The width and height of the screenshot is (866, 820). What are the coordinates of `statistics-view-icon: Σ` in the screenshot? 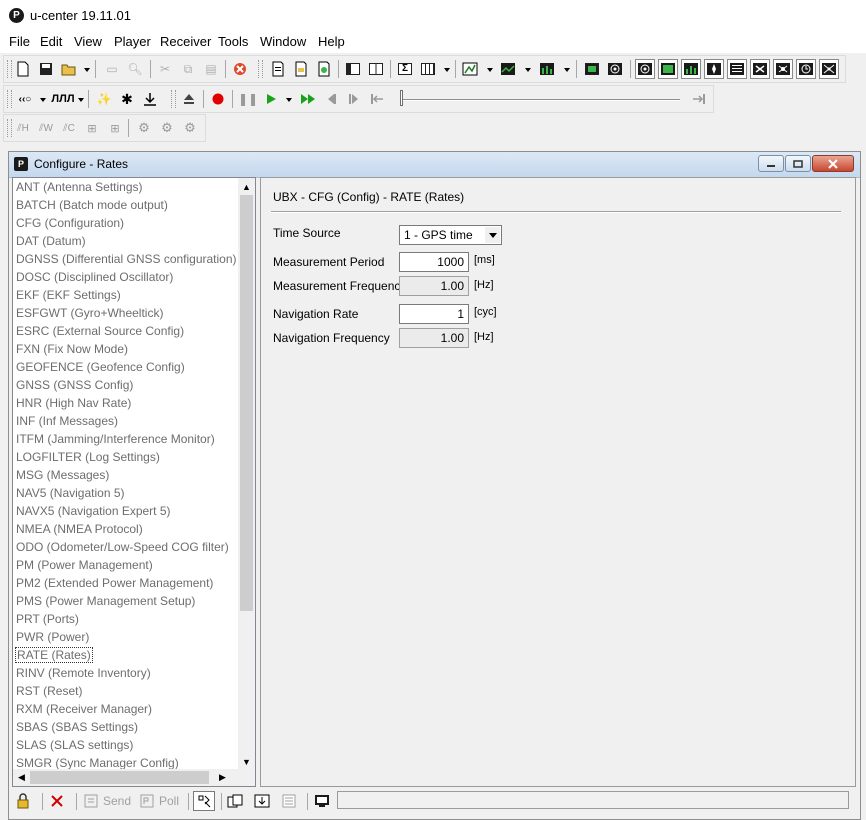 It's located at (405, 69).